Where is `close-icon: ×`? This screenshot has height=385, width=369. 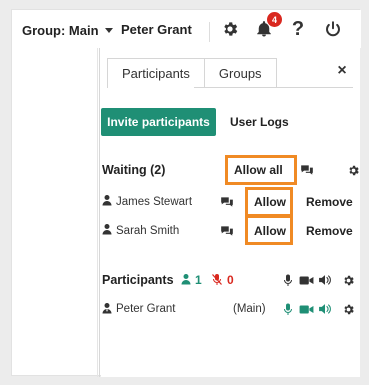
close-icon: × is located at coordinates (342, 71).